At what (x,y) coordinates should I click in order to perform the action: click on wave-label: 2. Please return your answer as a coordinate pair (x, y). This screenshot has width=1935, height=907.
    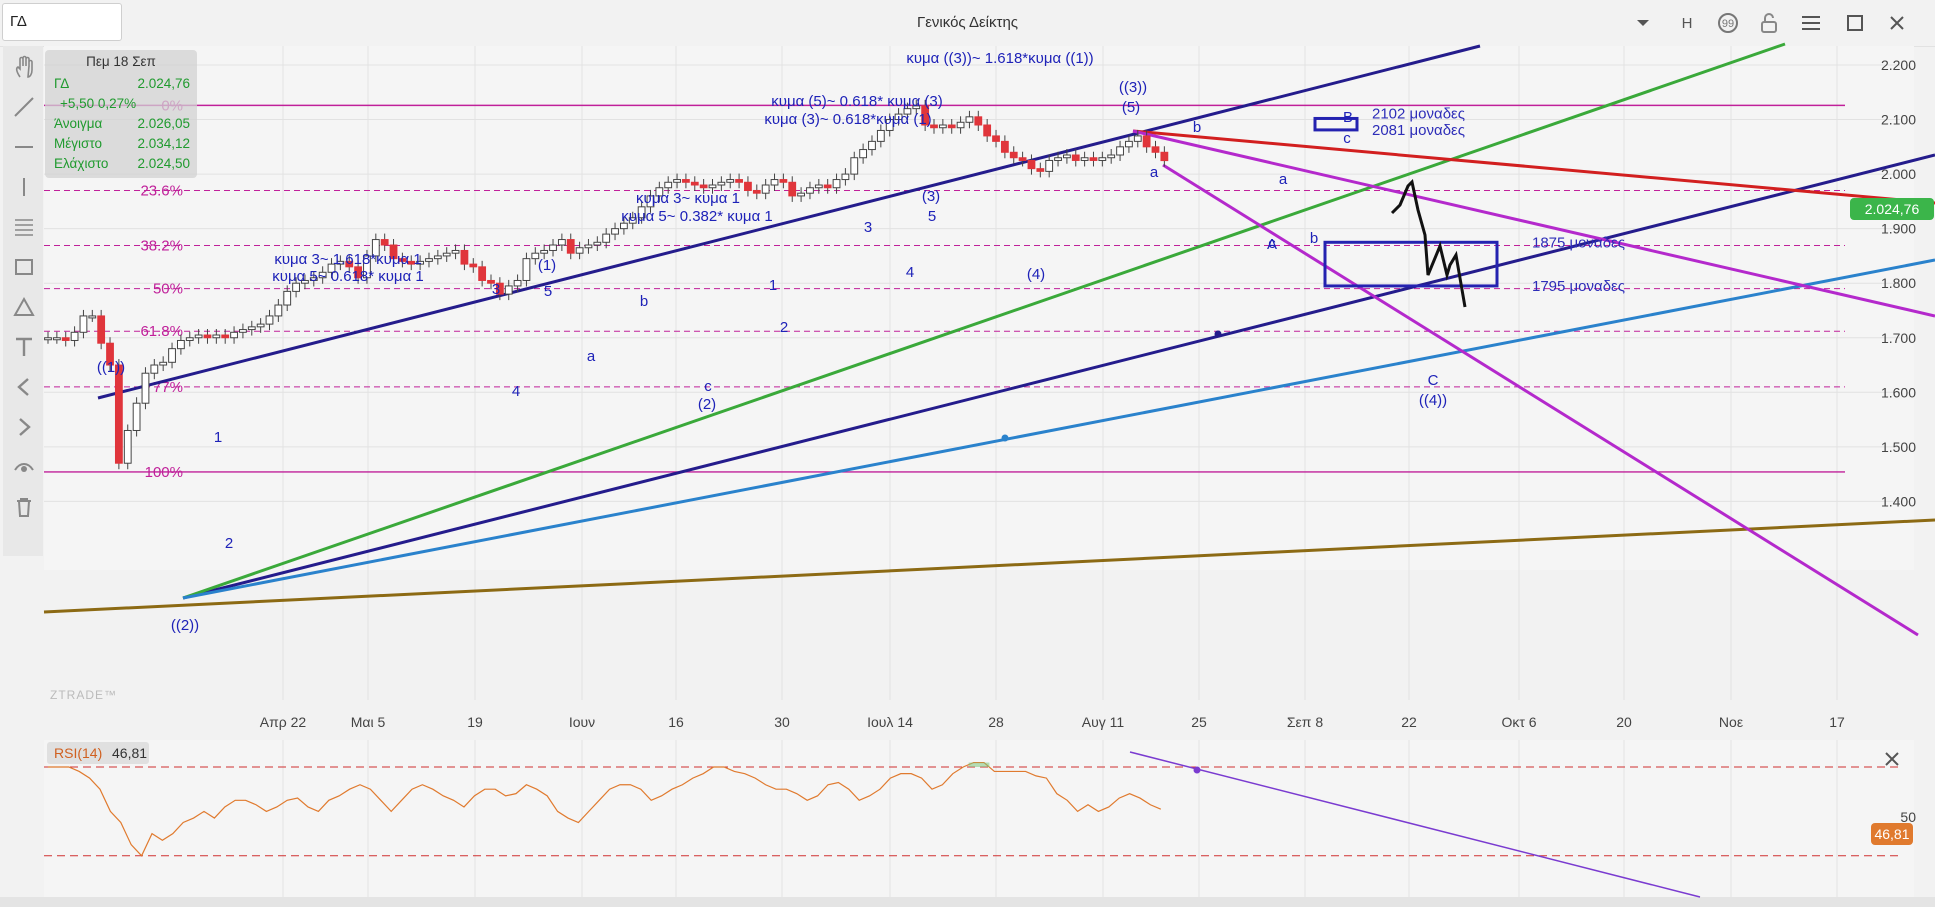
    Looking at the image, I should click on (784, 327).